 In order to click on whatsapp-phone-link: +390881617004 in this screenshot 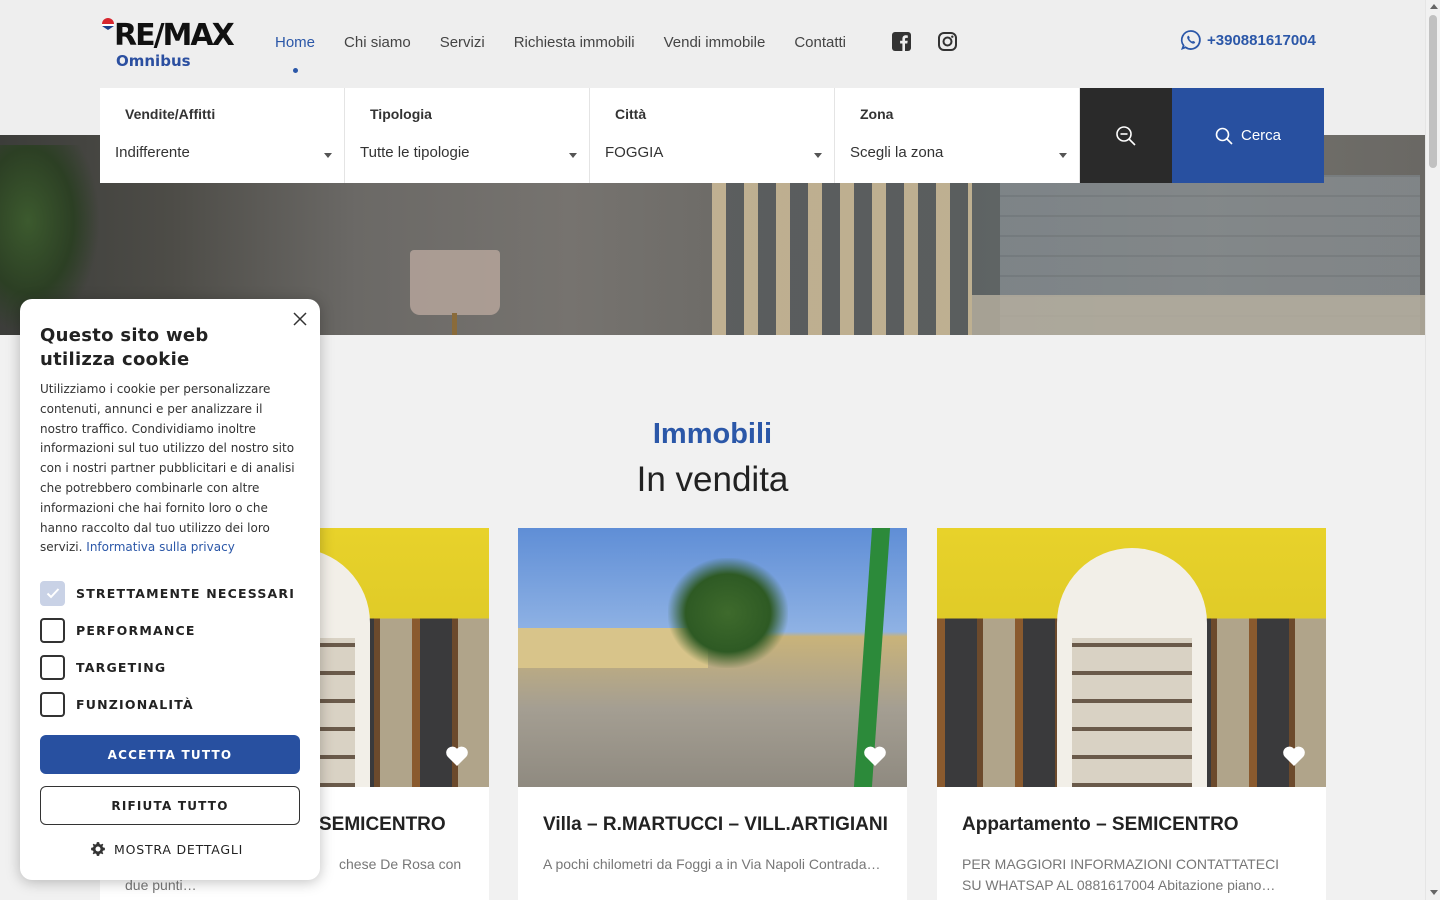, I will do `click(1248, 40)`.